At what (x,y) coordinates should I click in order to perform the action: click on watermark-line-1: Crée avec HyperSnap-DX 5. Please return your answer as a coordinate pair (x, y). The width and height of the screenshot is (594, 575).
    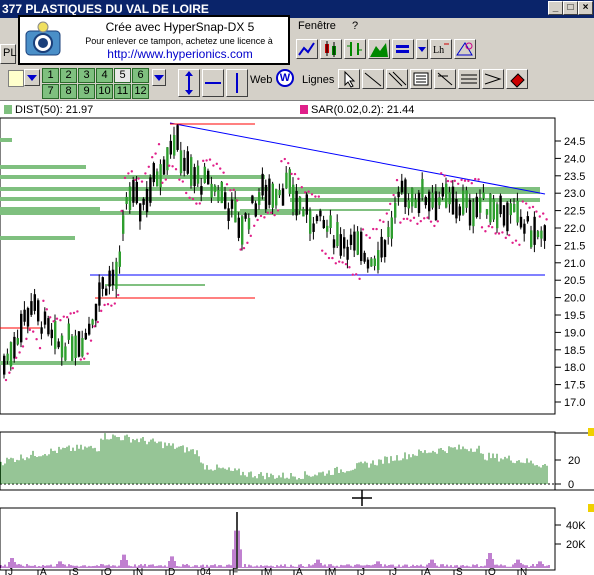
    Looking at the image, I should click on (180, 27).